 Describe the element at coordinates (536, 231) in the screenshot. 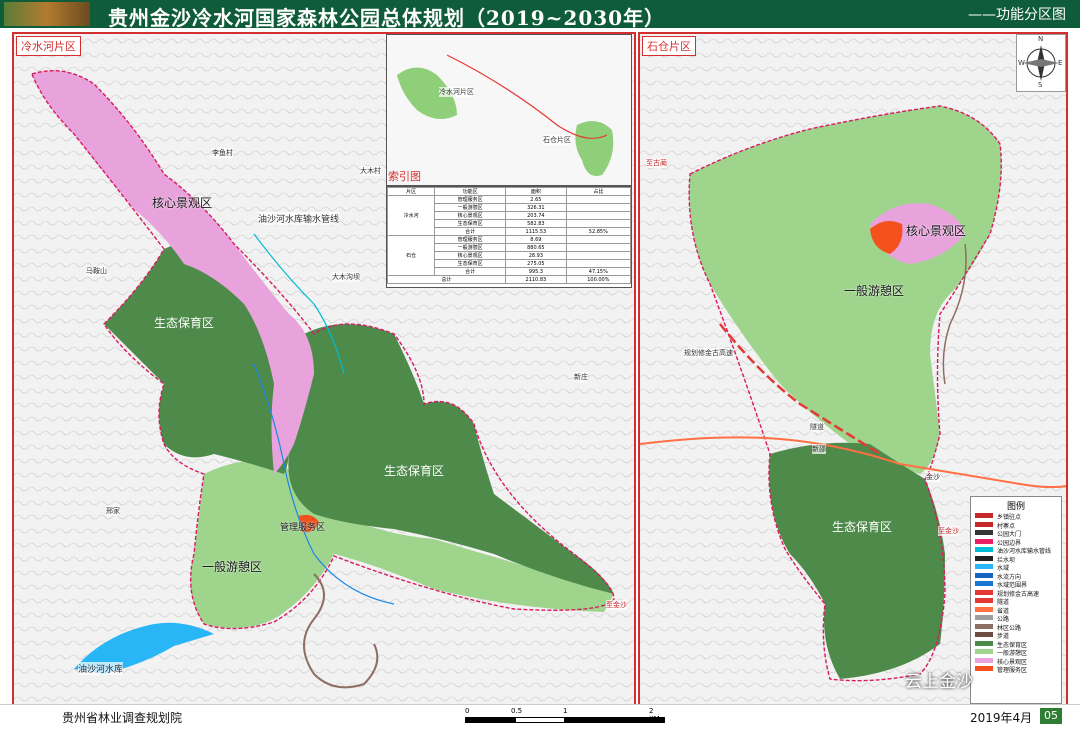

I see `td-cell: 1115.53` at that location.